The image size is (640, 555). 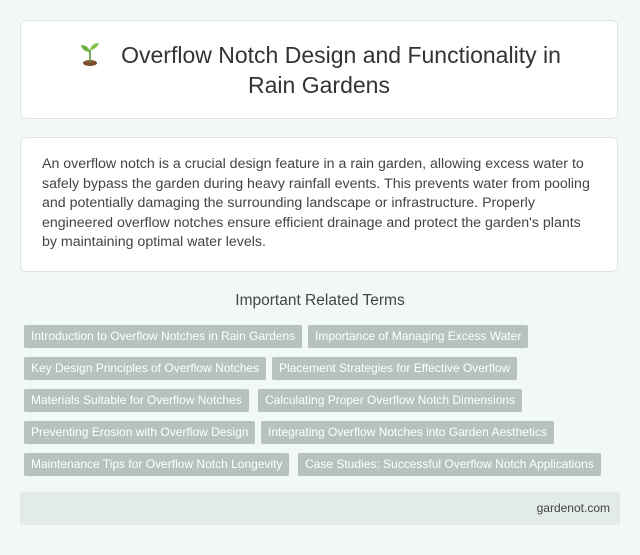 What do you see at coordinates (90, 54) in the screenshot?
I see `sprout-icon` at bounding box center [90, 54].